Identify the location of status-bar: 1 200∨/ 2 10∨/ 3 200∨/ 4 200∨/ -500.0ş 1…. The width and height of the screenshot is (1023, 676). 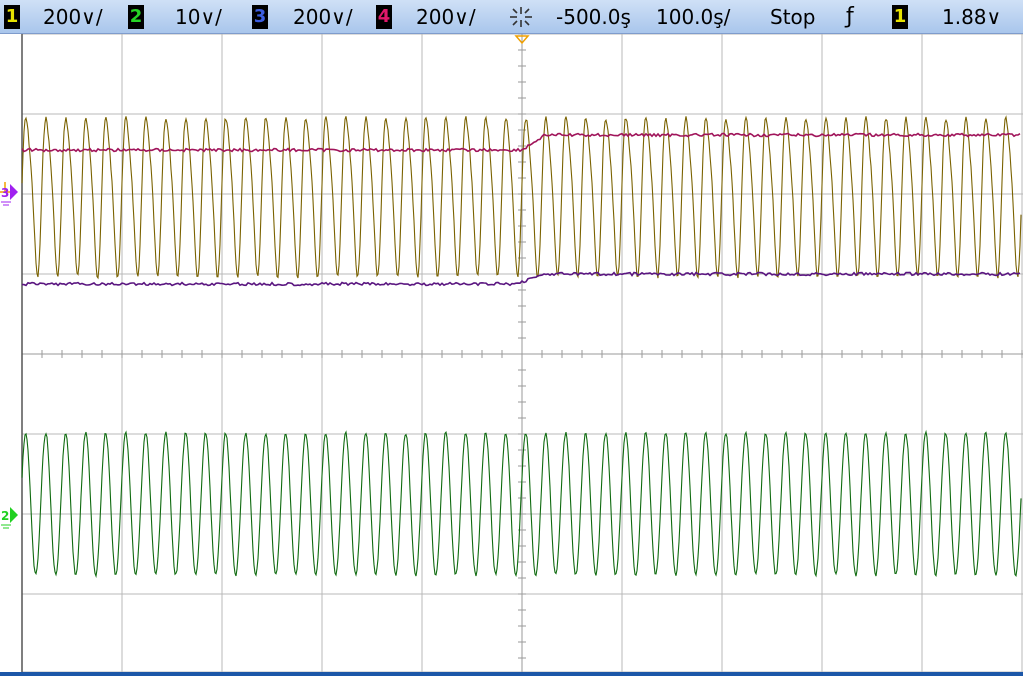
(511, 17).